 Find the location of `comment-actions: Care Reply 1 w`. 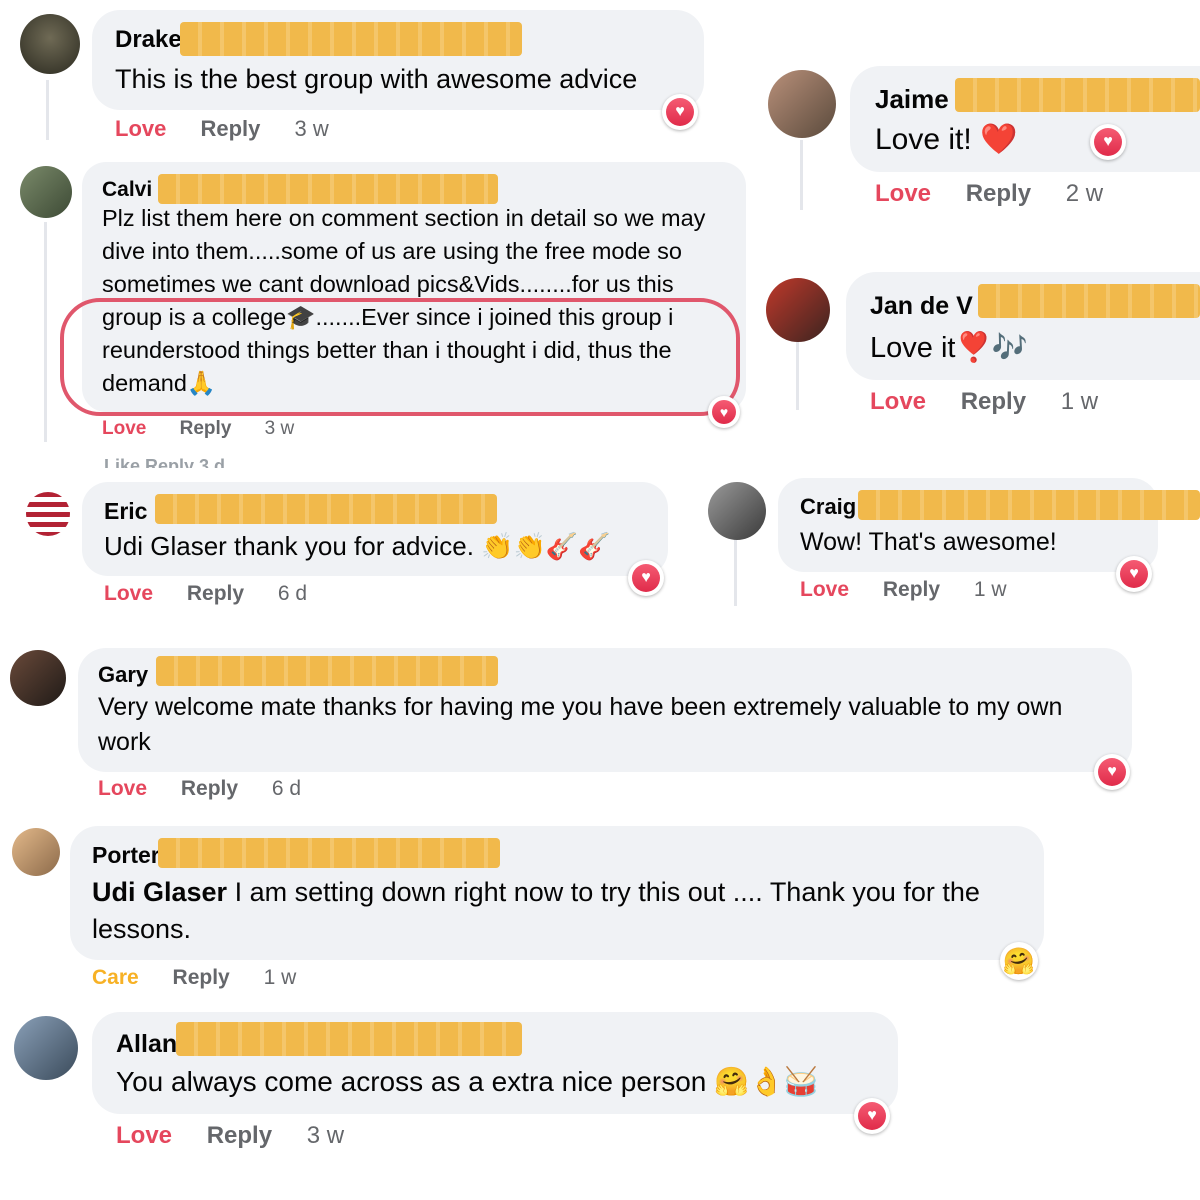

comment-actions: Care Reply 1 w is located at coordinates (208, 978).